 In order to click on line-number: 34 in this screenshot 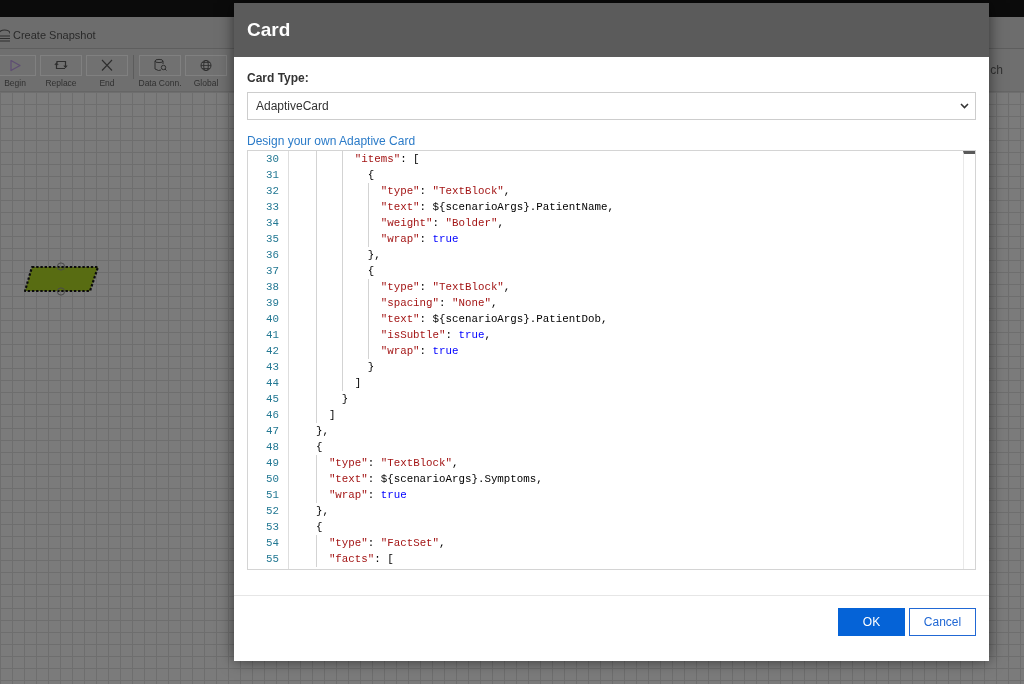, I will do `click(272, 223)`.